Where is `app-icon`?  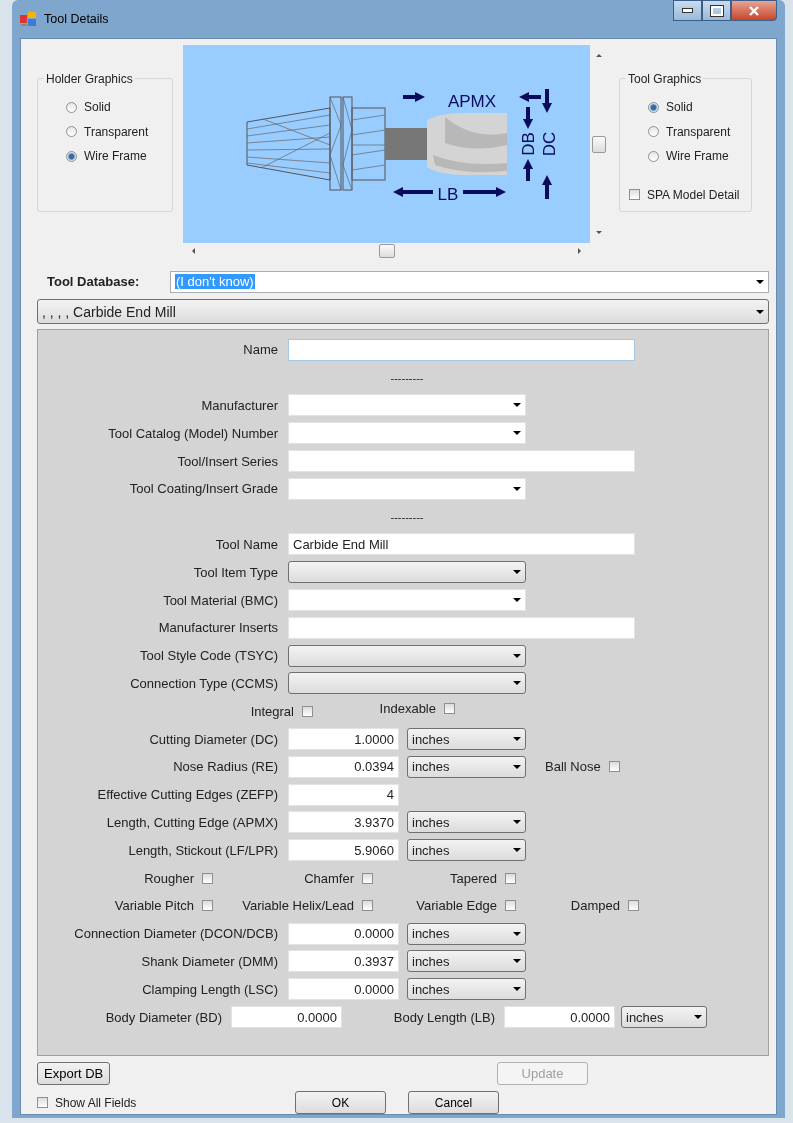 app-icon is located at coordinates (28, 19).